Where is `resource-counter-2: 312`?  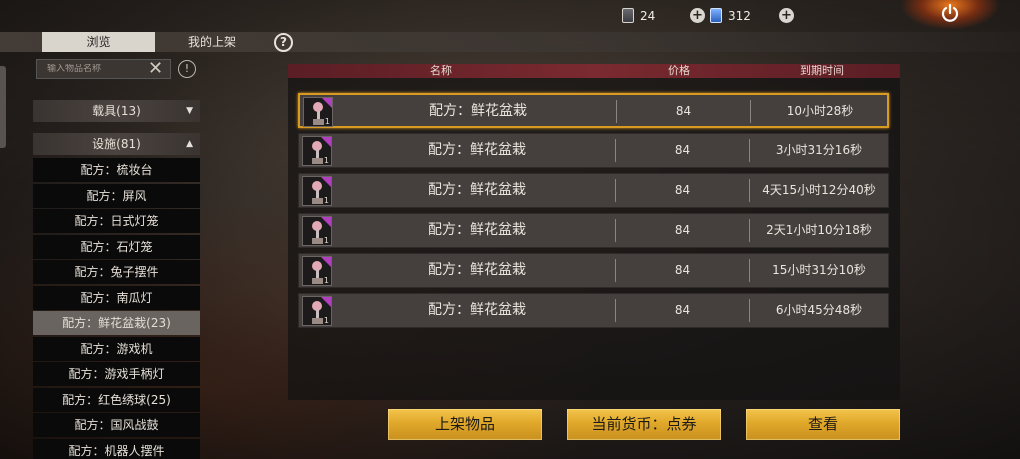 resource-counter-2: 312 is located at coordinates (730, 15).